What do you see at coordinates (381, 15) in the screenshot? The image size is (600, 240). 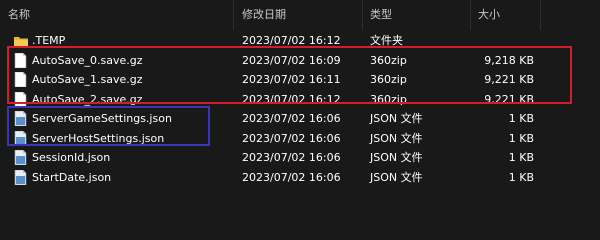 I see `column-header-type: 类型` at bounding box center [381, 15].